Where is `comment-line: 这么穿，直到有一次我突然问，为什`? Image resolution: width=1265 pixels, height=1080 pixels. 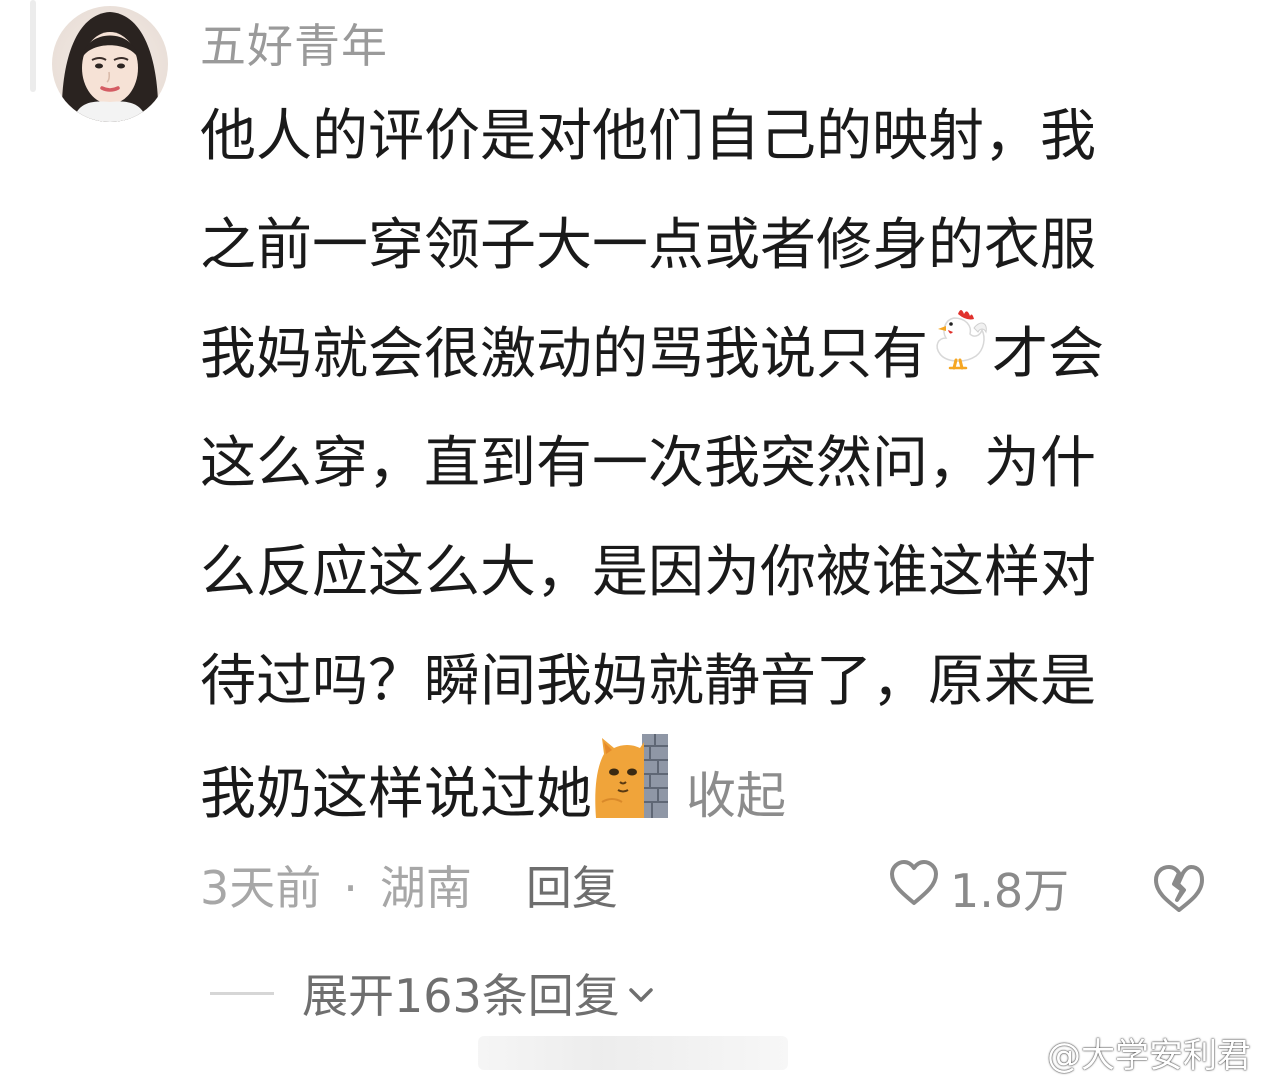 comment-line: 这么穿，直到有一次我突然问，为什 is located at coordinates (648, 463).